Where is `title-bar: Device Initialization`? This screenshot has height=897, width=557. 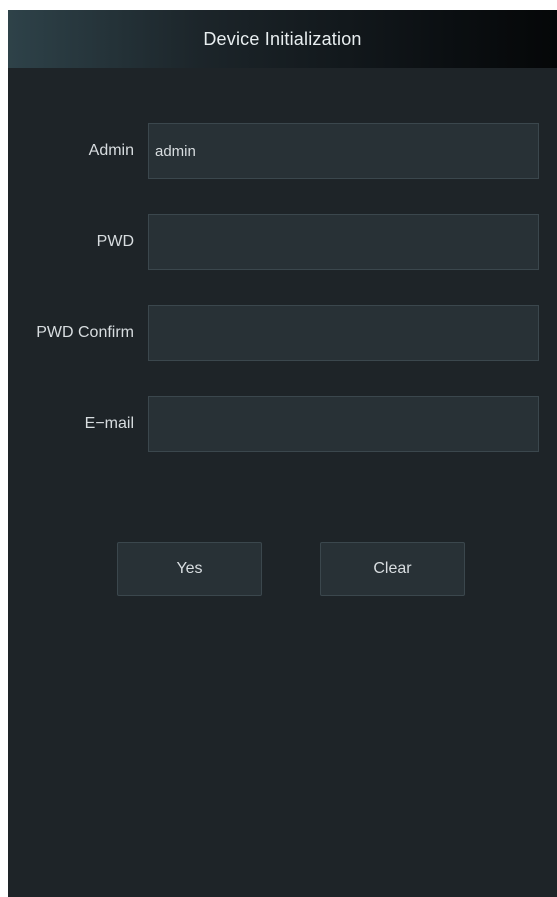 title-bar: Device Initialization is located at coordinates (282, 39).